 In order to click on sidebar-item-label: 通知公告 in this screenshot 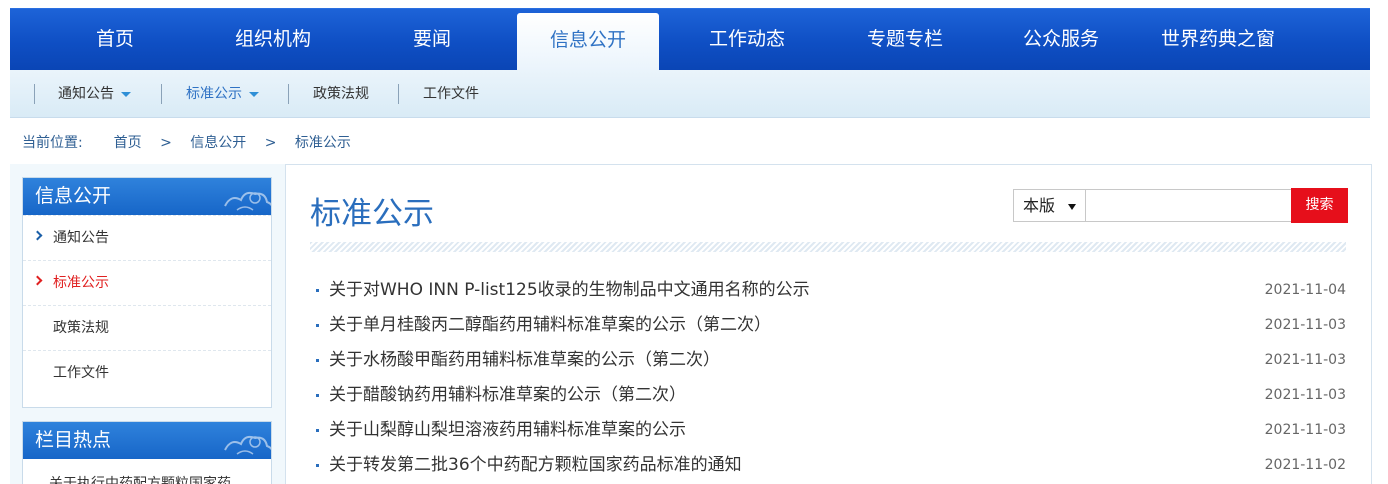, I will do `click(81, 238)`.